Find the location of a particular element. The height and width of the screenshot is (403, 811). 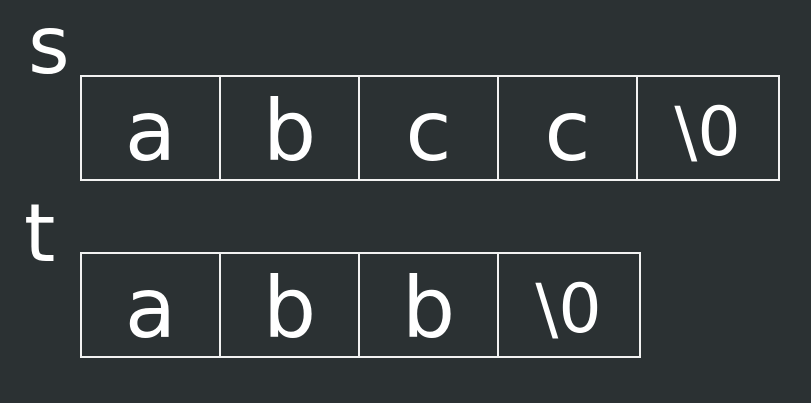

string-t-label: t is located at coordinates (40, 233).